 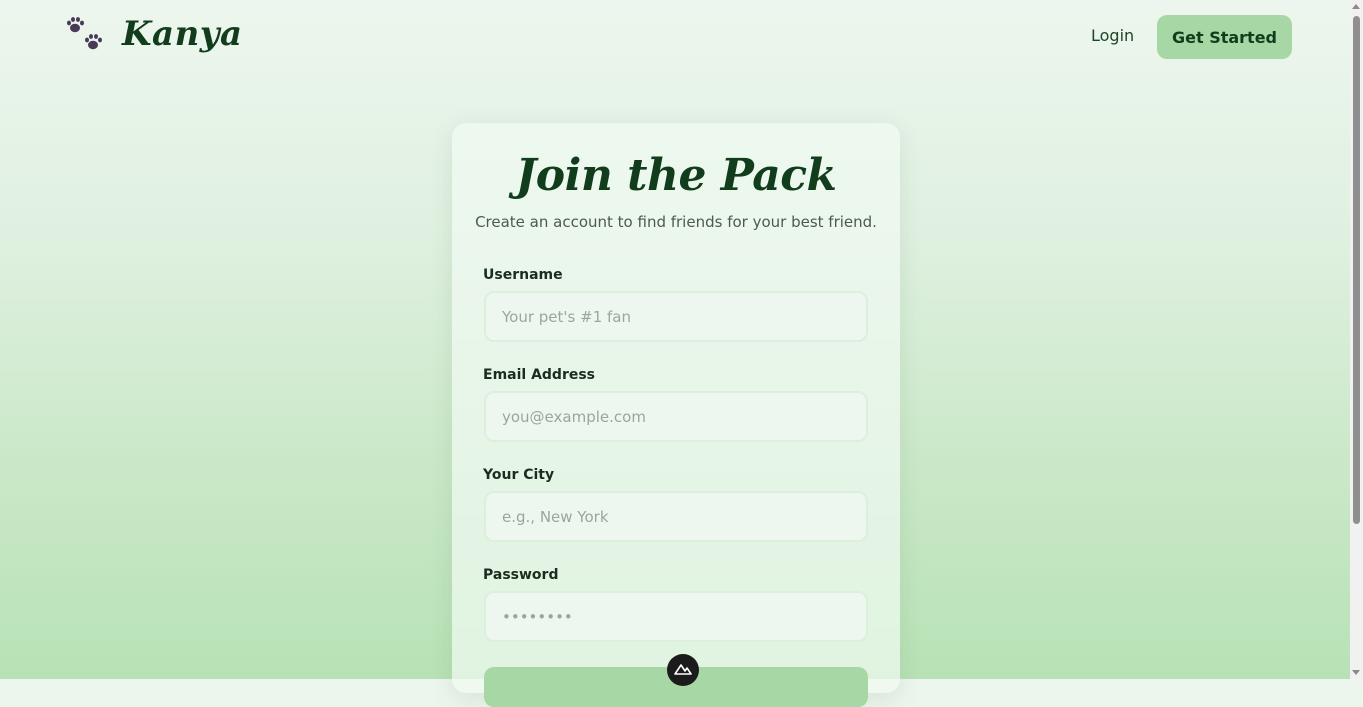 I want to click on signup-title: Join the Pack, so click(x=676, y=175).